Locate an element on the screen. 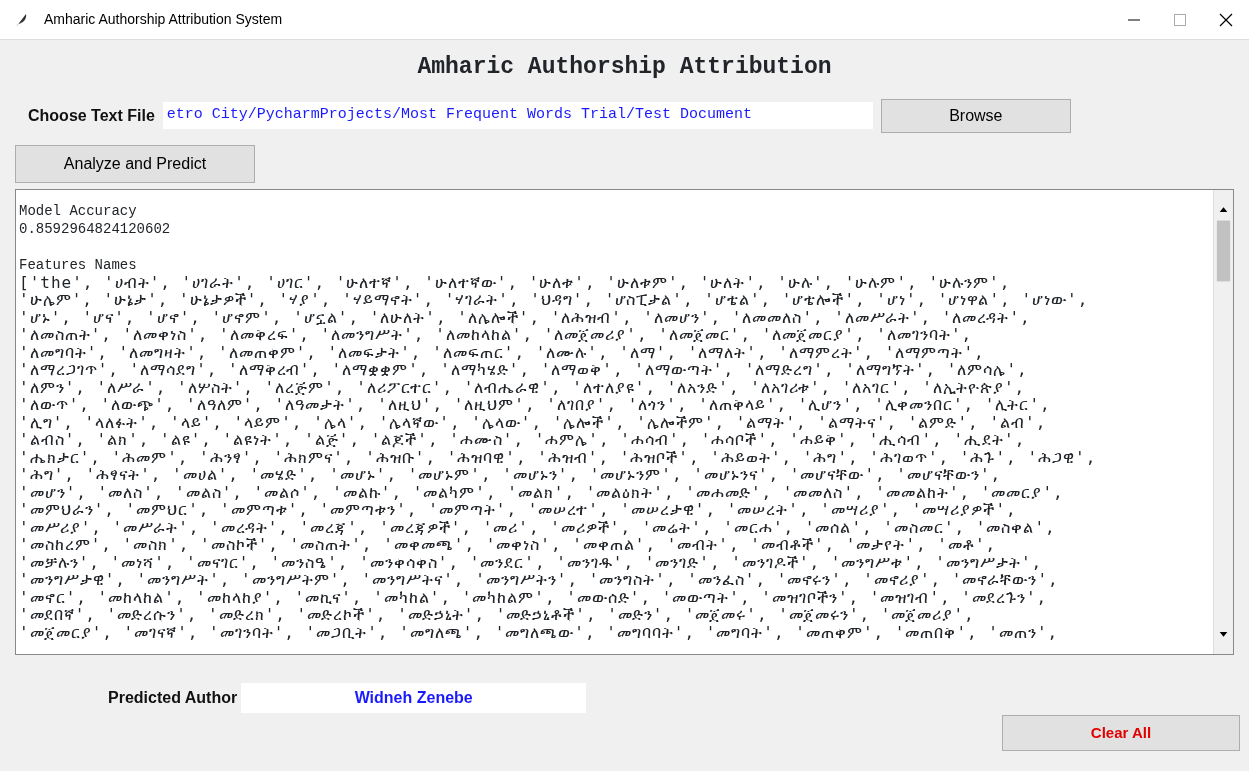 This screenshot has width=1249, height=771. output-line: 'ሁሌም', 'ሁኔታ', 'ሁኔታዎች', 'ሃያ', 'ሃይማኖት', 'ሃገራት', 'ህዳግ', 'ሆስፒታል', 'ሆቴል', 'ሆቴሎች', 'ሆነ', 'ሆነዋል', 'ሆነው', is located at coordinates (554, 300).